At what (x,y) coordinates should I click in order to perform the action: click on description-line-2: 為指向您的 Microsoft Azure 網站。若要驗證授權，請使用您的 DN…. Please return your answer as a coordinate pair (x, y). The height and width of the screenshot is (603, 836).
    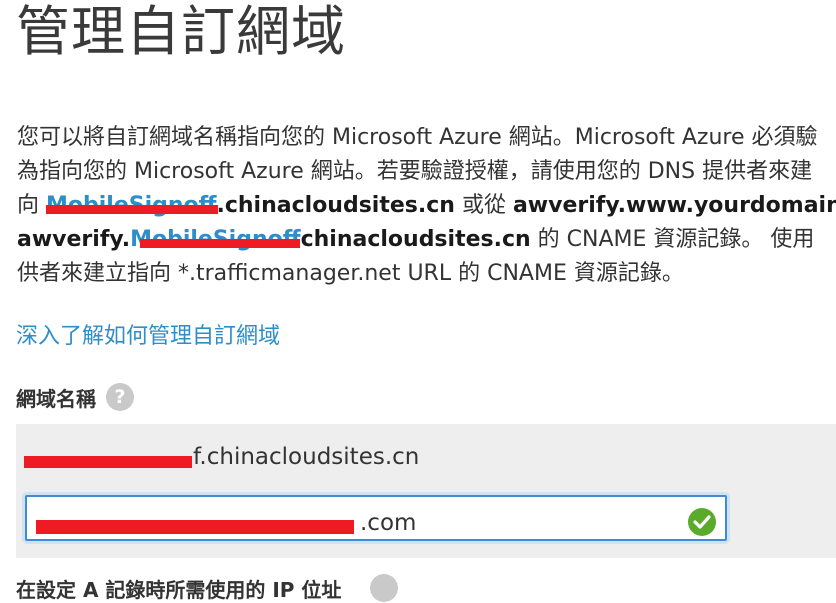
    Looking at the image, I should click on (415, 171).